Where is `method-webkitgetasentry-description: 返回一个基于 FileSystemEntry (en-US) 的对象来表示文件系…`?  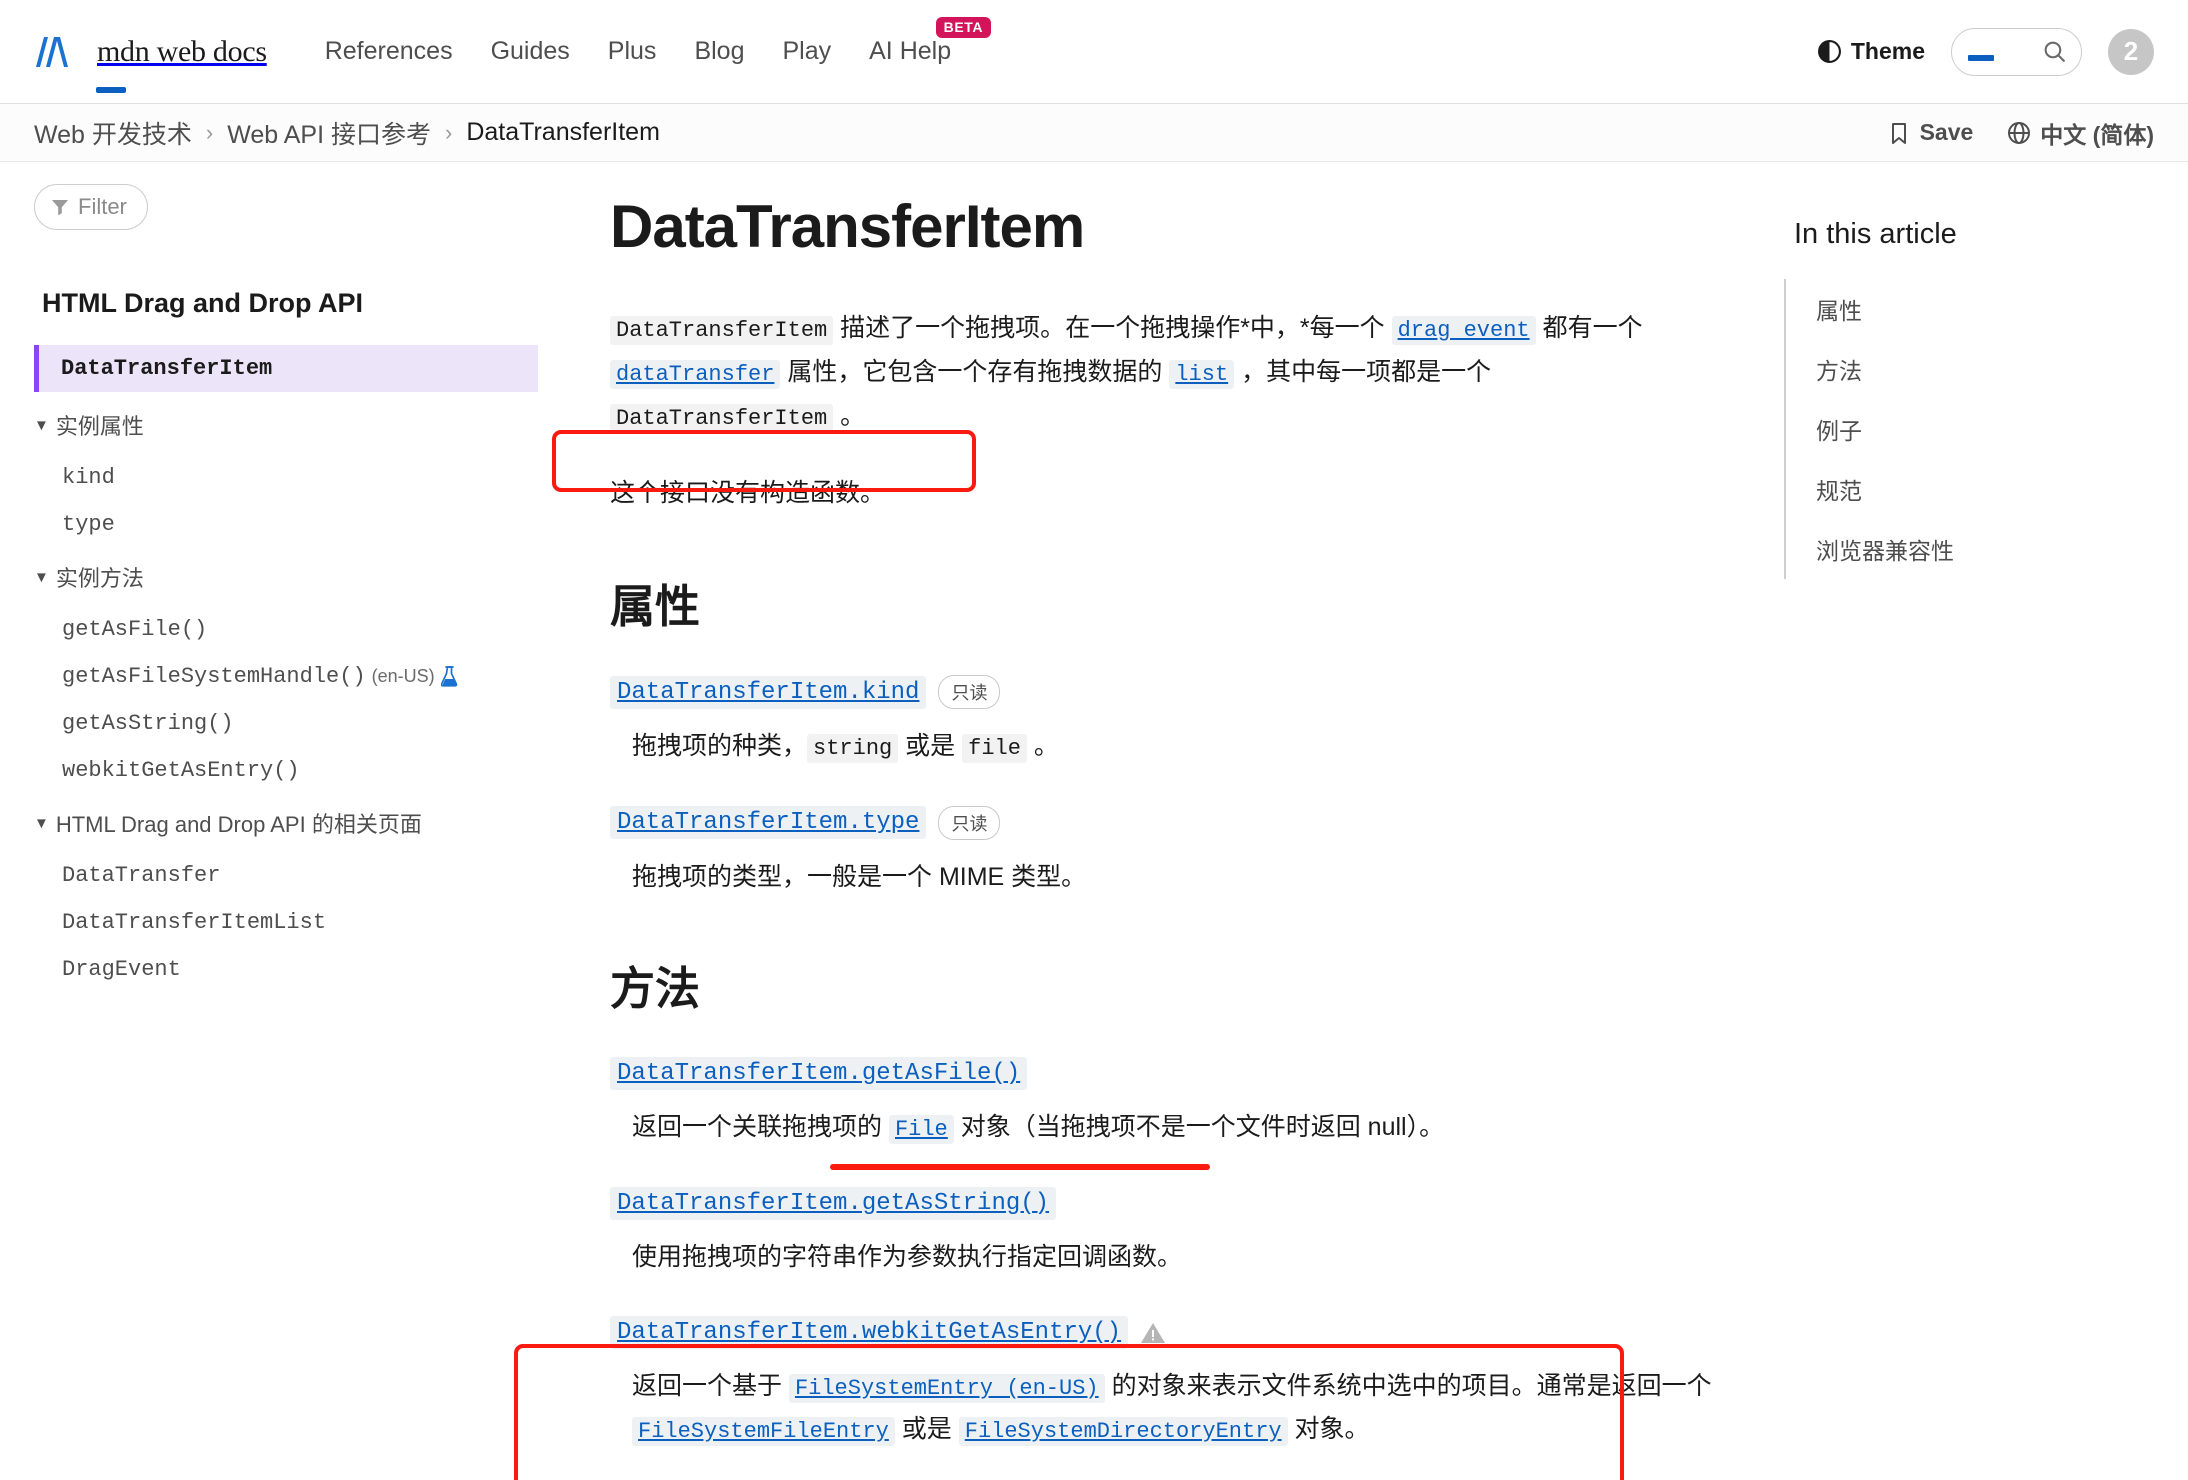
method-webkitgetasentry-description: 返回一个基于 FileSystemEntry (en-US) 的对象来表示文件系… is located at coordinates (1175, 1407).